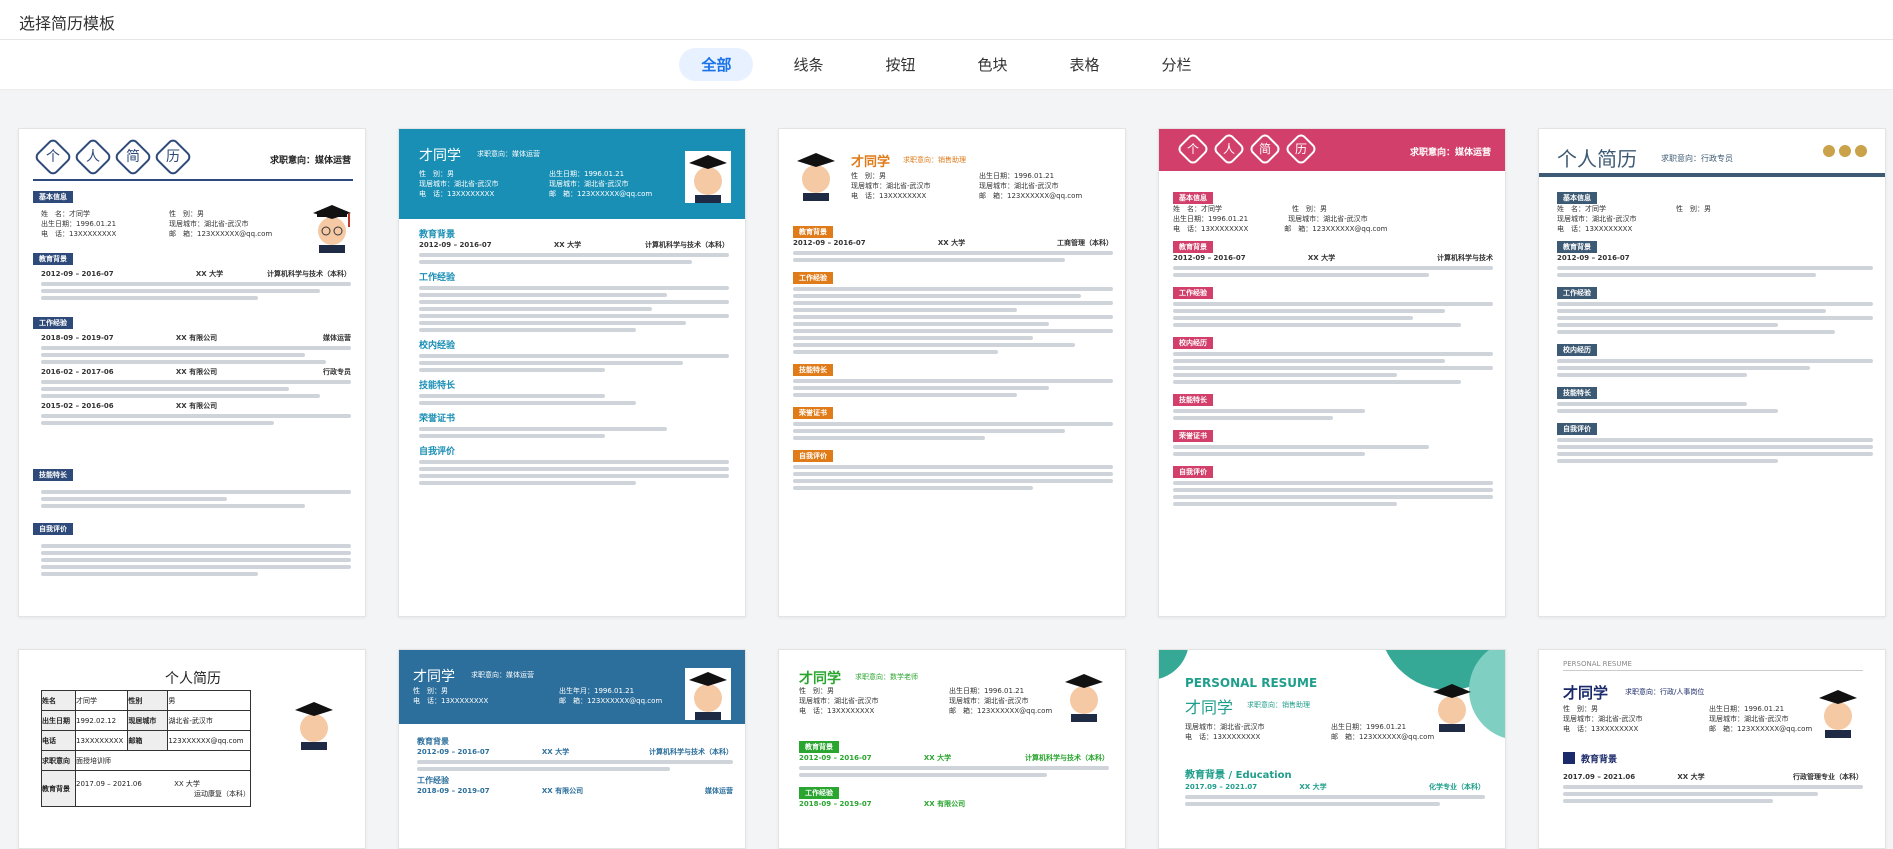 The width and height of the screenshot is (1893, 849). Describe the element at coordinates (113, 157) in the screenshot. I see `hex-title: 个人简历` at that location.